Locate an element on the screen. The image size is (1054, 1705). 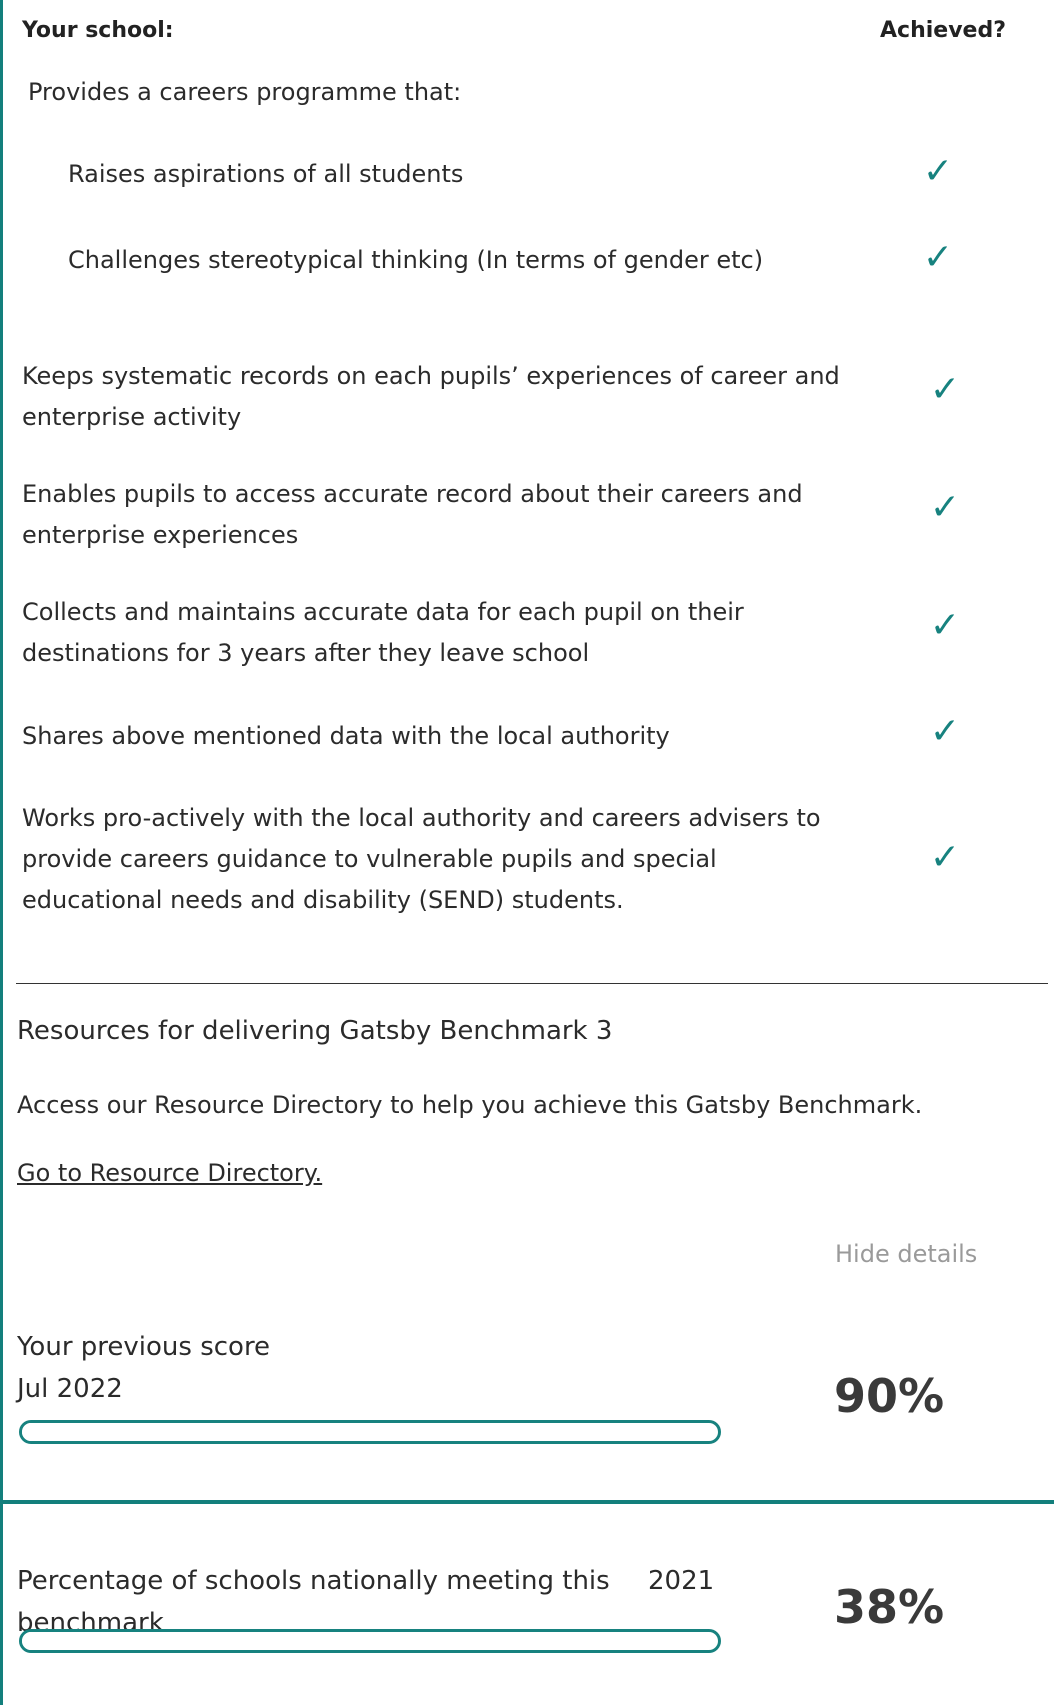
previous-score-bar is located at coordinates (370, 1432).